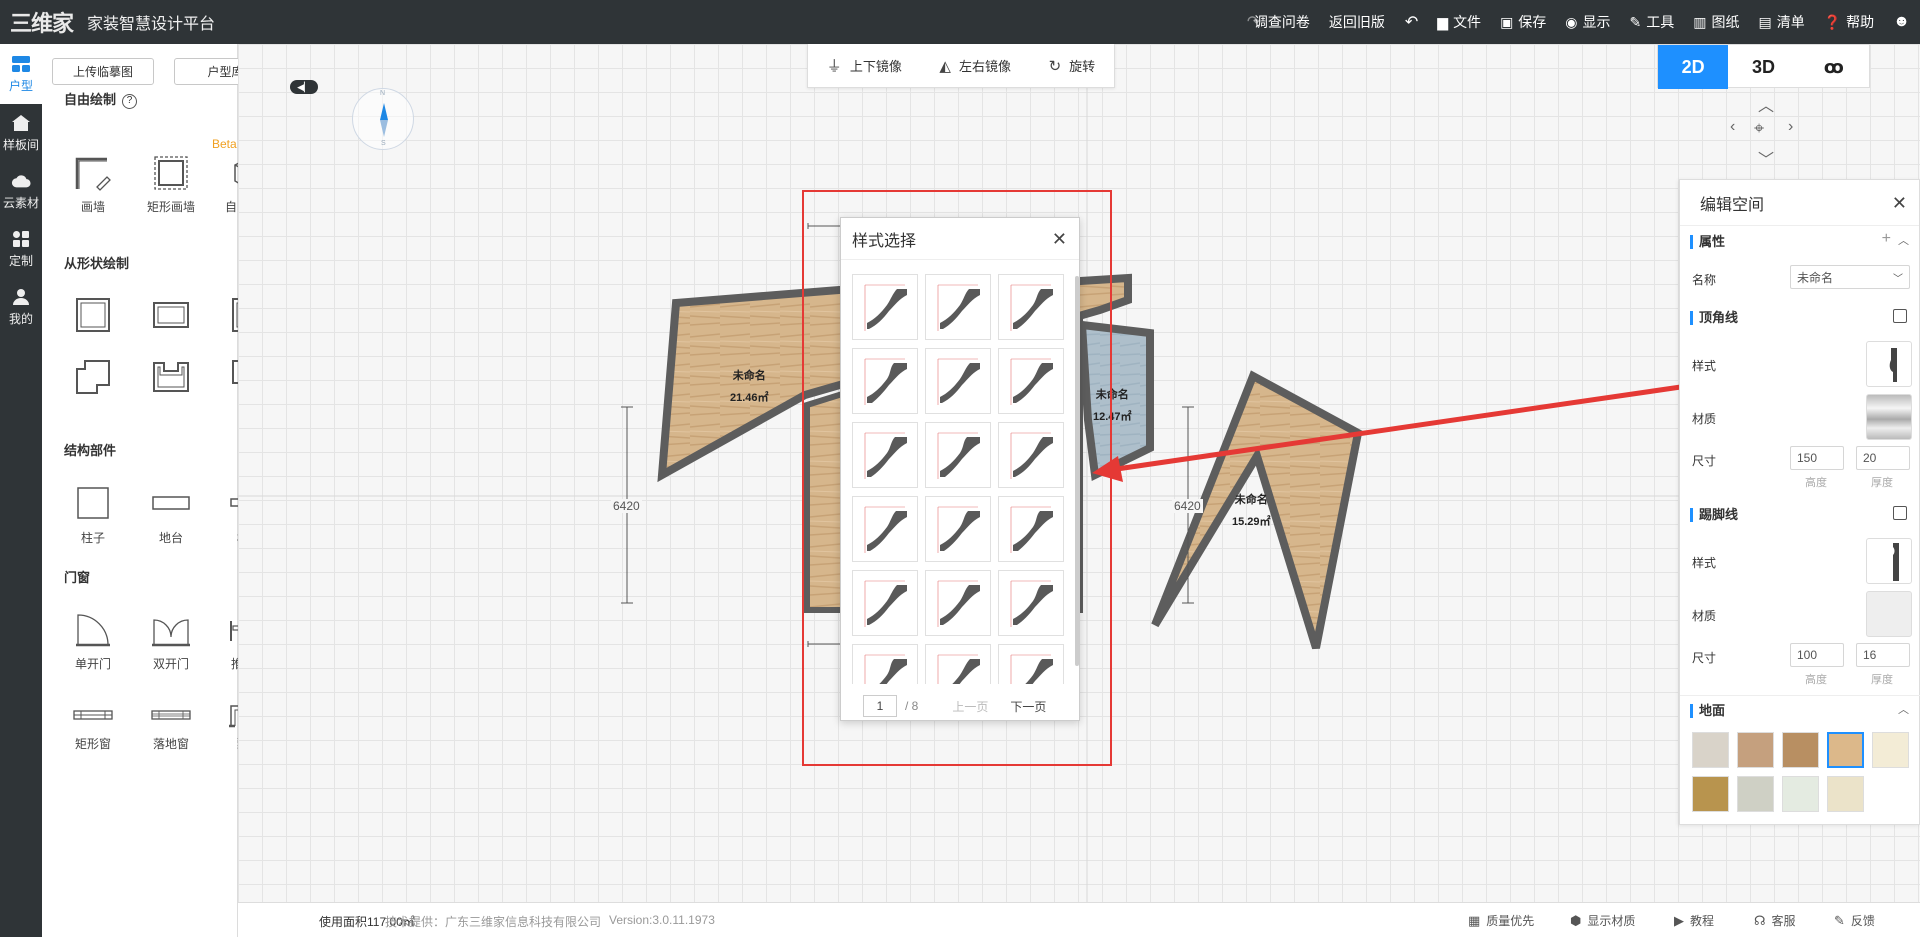 The image size is (1920, 937). Describe the element at coordinates (21, 191) in the screenshot. I see `rail-item-cloud: 云素材` at that location.